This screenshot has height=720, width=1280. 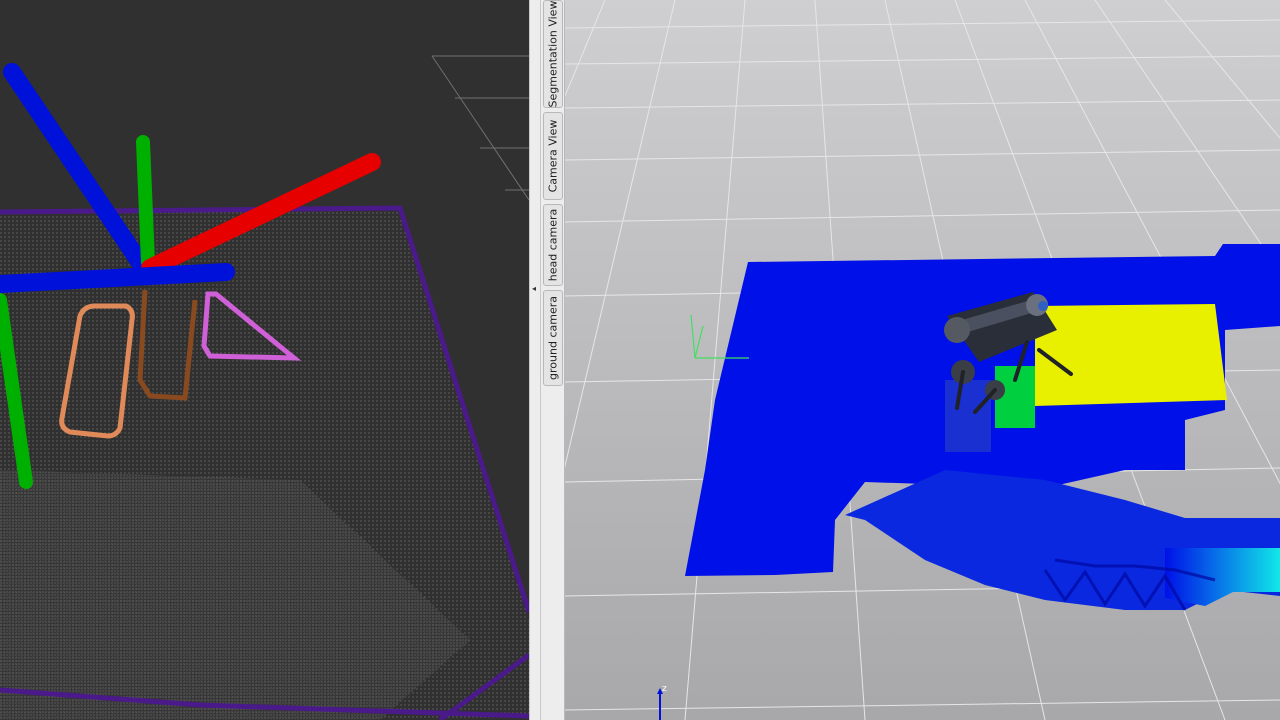 I want to click on tab-ground-camera: ground camera, so click(x=553, y=338).